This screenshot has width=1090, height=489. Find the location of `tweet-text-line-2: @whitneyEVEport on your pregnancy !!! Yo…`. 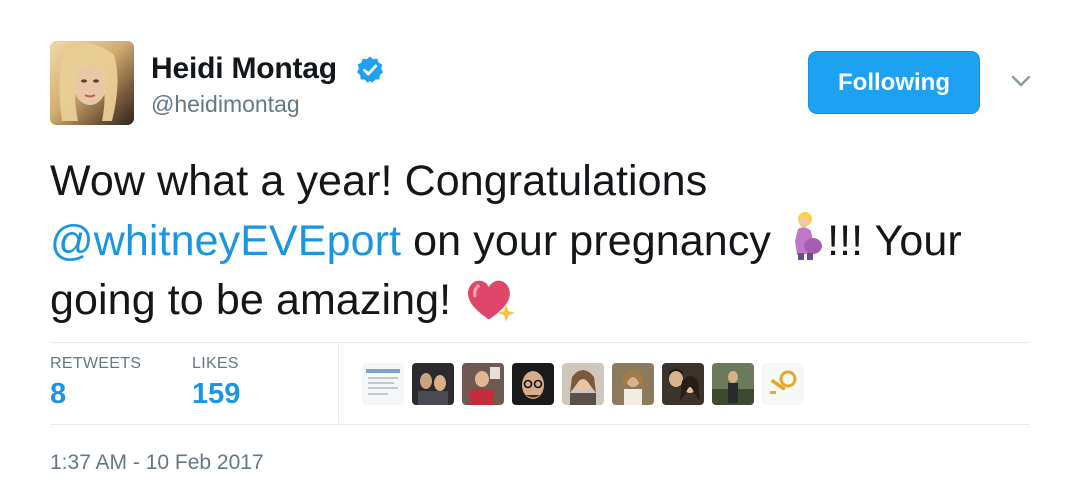

tweet-text-line-2: @whitneyEVEport on your pregnancy !!! Yo… is located at coordinates (545, 241).